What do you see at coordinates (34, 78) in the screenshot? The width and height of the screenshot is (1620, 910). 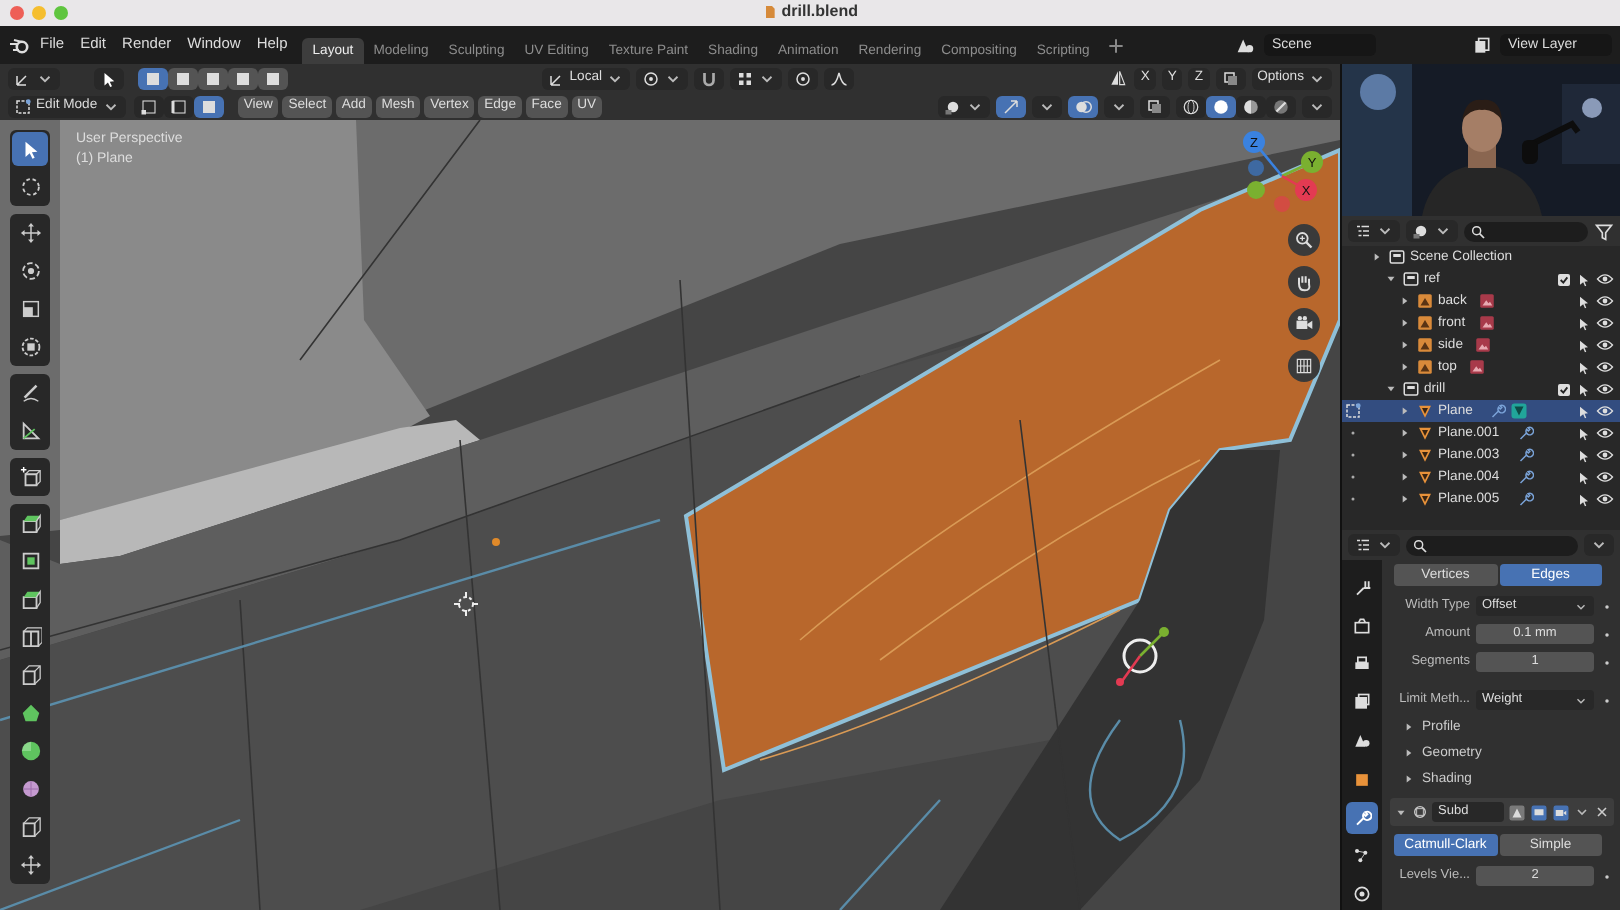 I see `orientation-button` at bounding box center [34, 78].